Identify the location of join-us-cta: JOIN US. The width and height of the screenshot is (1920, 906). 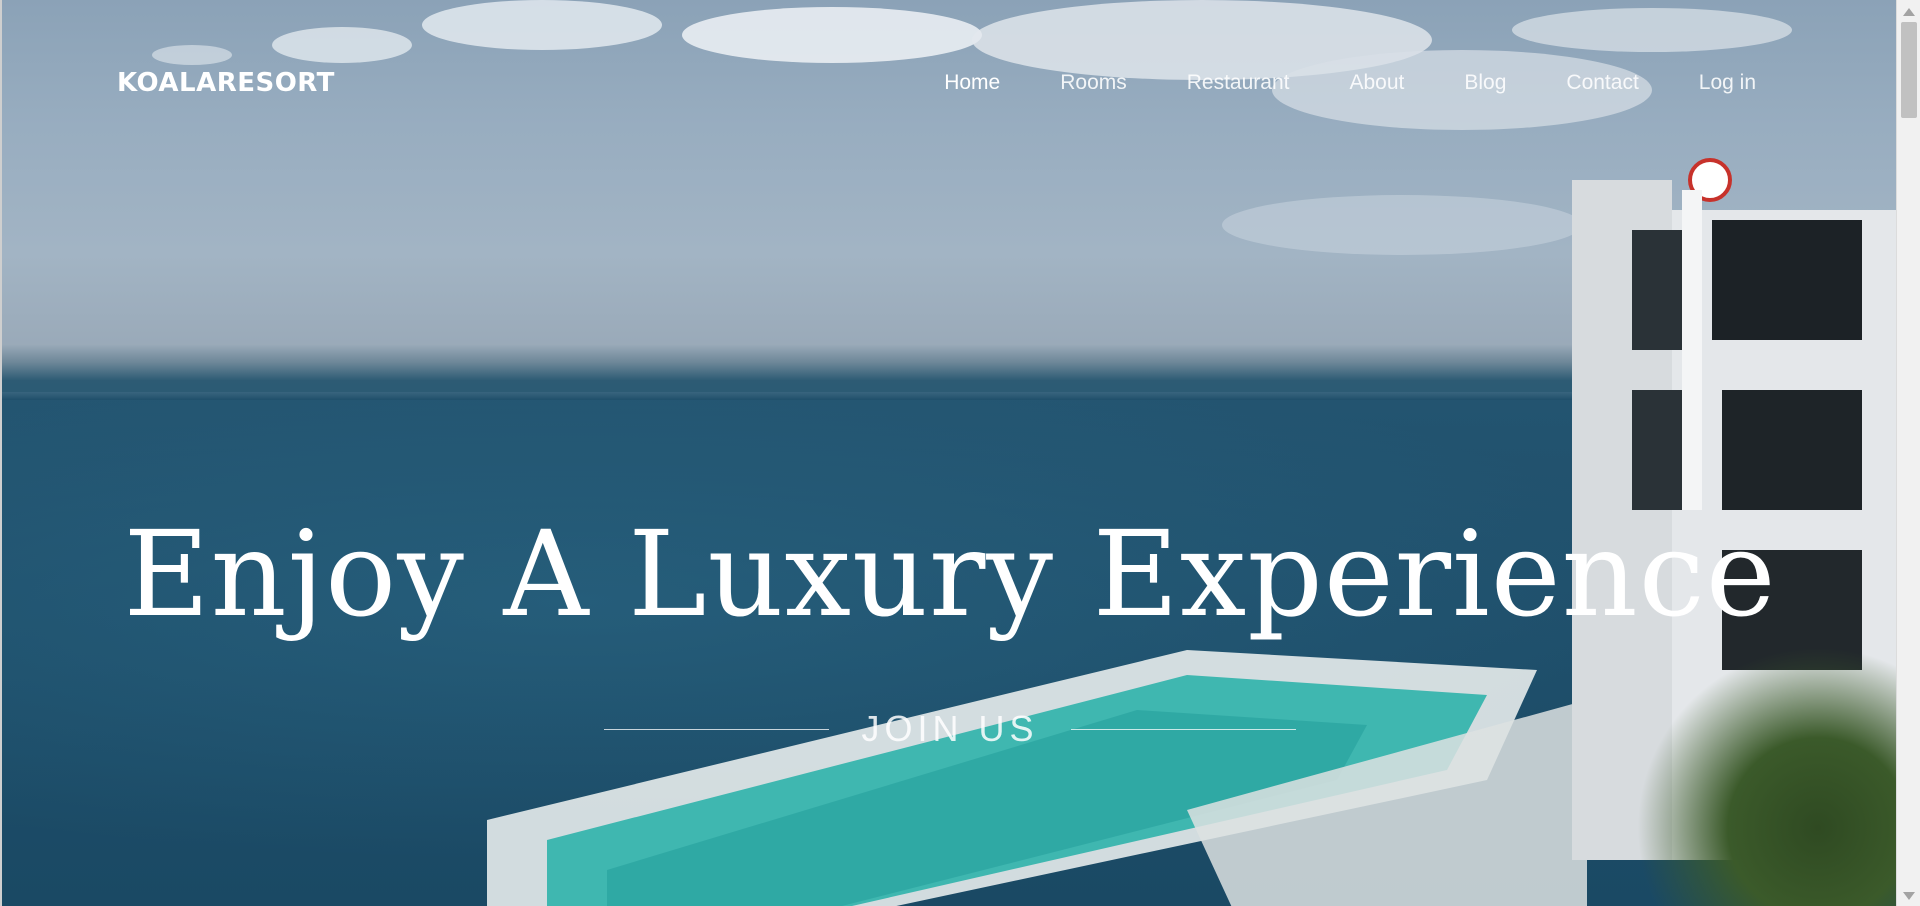
(949, 729).